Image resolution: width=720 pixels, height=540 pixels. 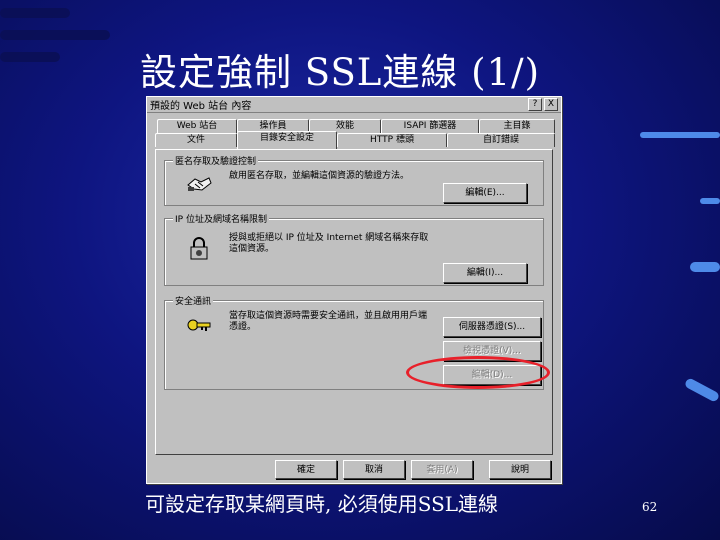 What do you see at coordinates (392, 140) in the screenshot?
I see `tab-http-headers: HTTP 標頭` at bounding box center [392, 140].